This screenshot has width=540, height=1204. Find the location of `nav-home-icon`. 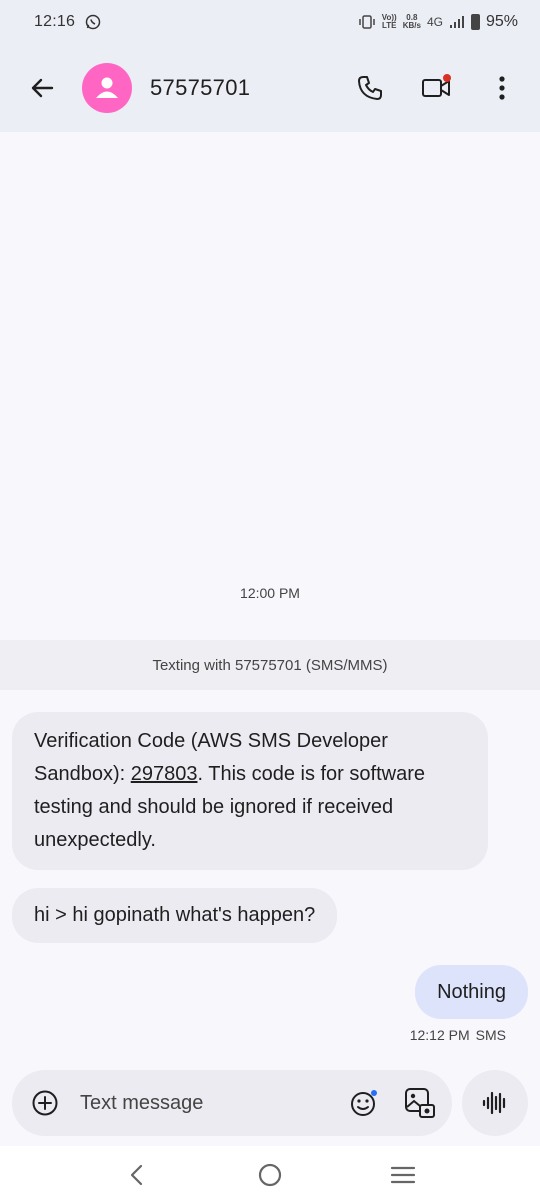

nav-home-icon is located at coordinates (270, 1175).